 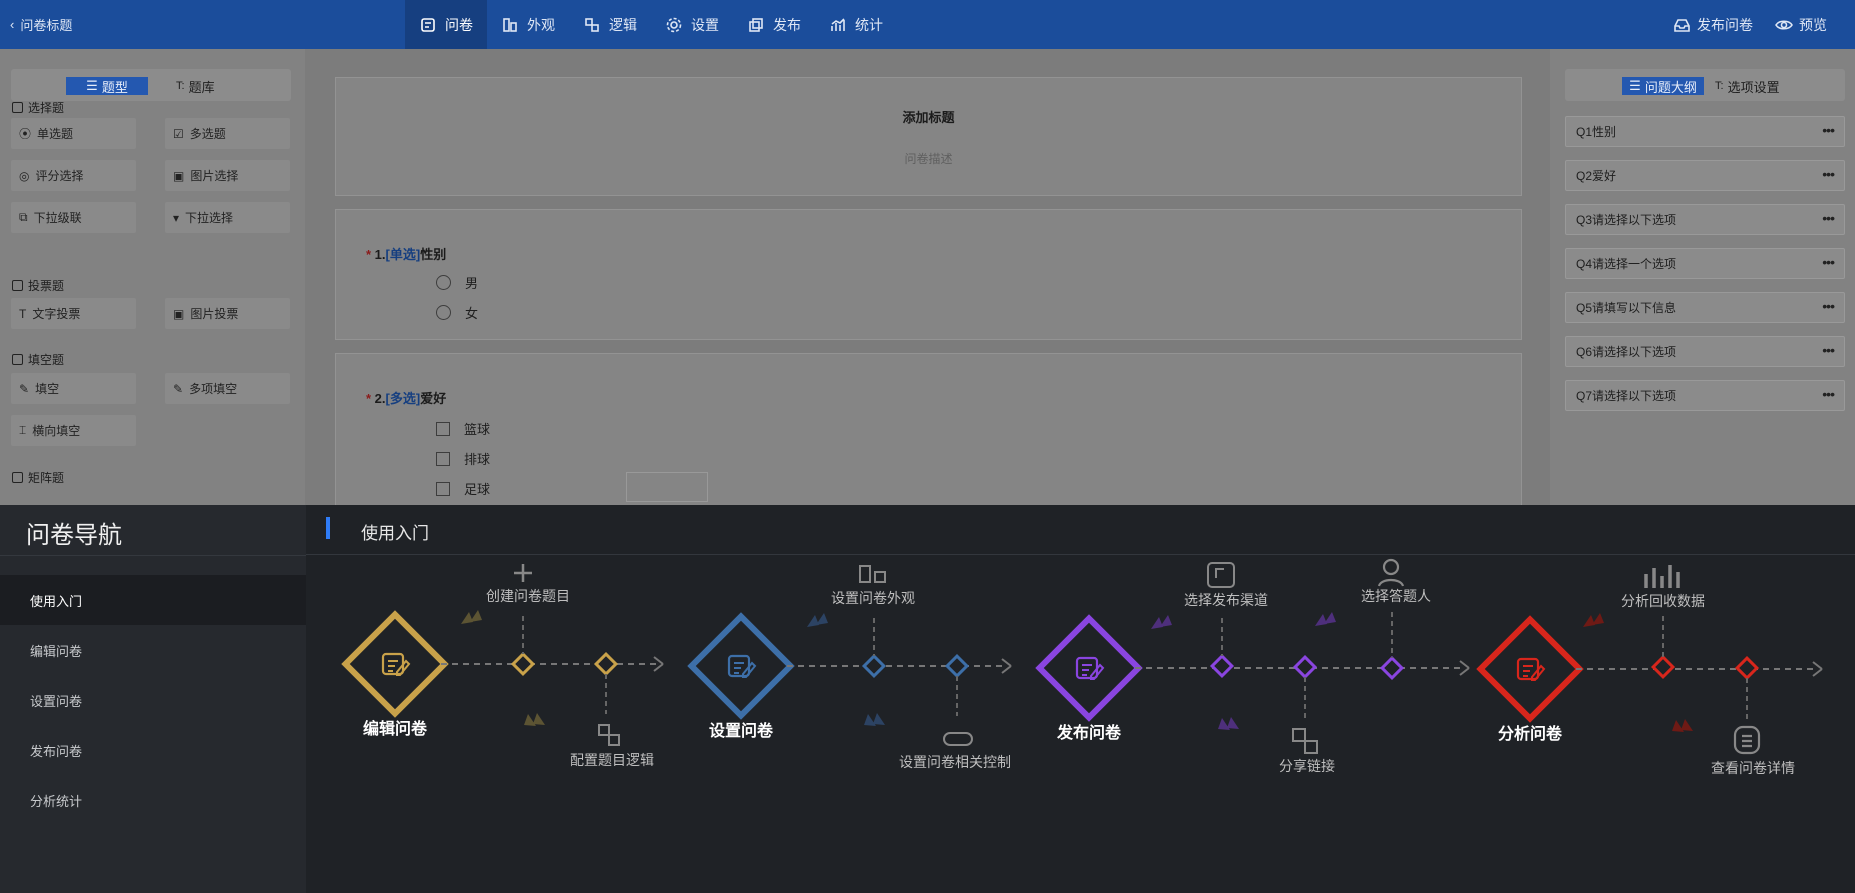 I want to click on outline-item: Q6请选择以下选项 •••, so click(x=1705, y=351).